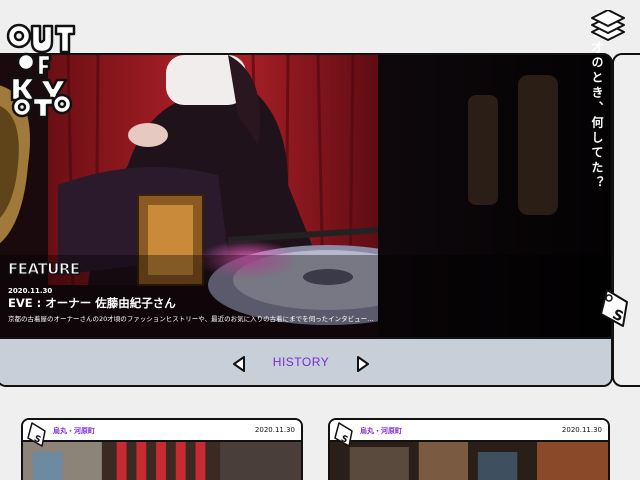 The height and width of the screenshot is (480, 640). I want to click on layers-stack-icon, so click(608, 28).